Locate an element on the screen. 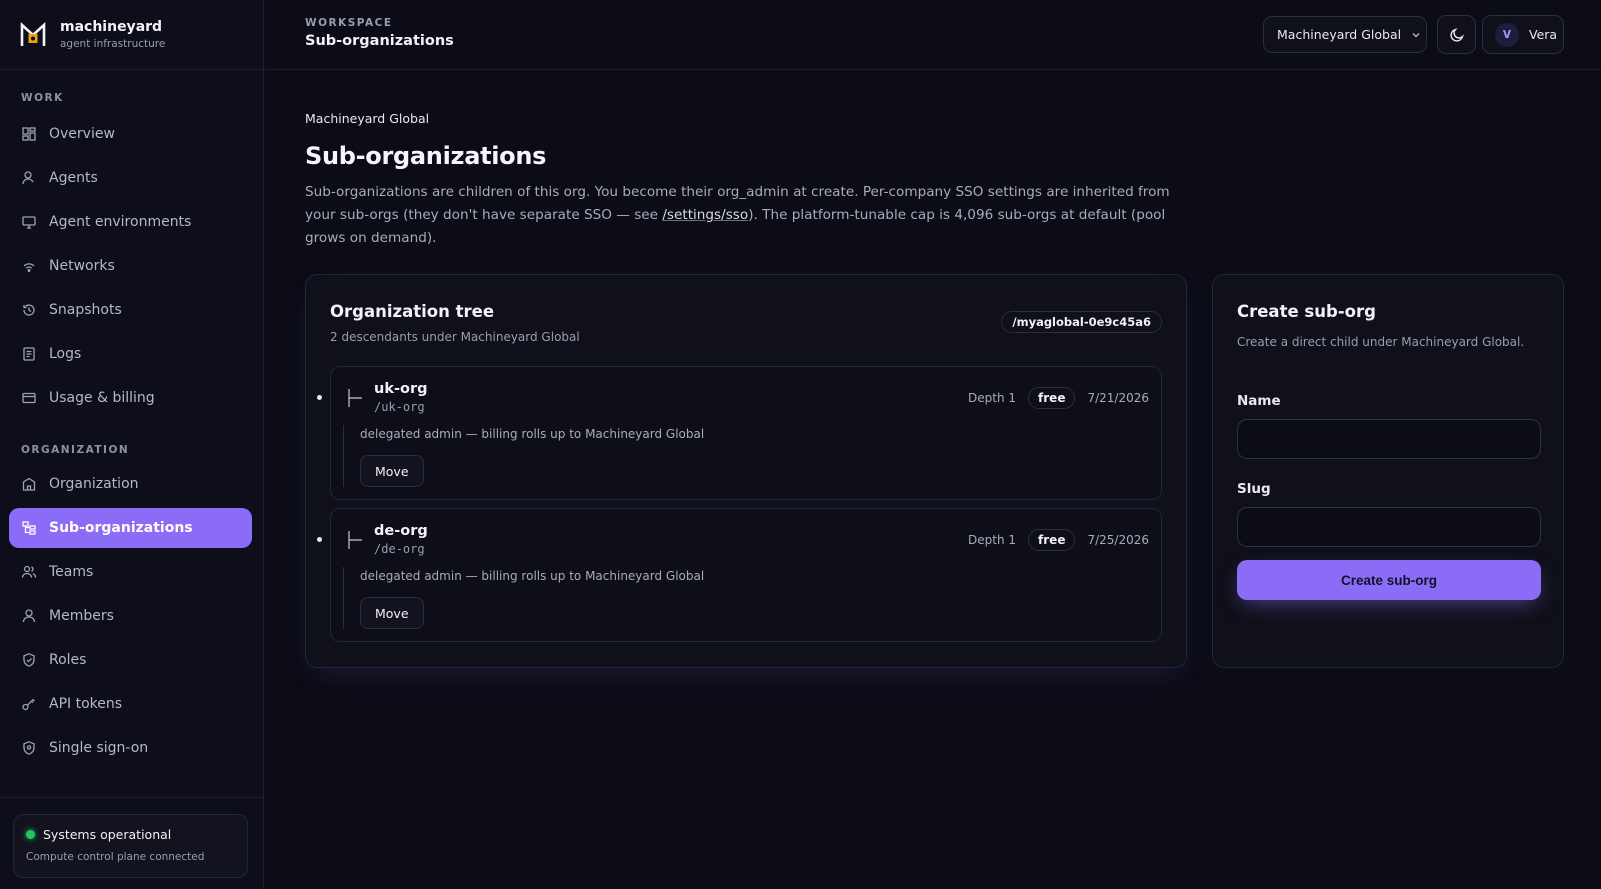  org-depth: Depth 1 is located at coordinates (992, 398).